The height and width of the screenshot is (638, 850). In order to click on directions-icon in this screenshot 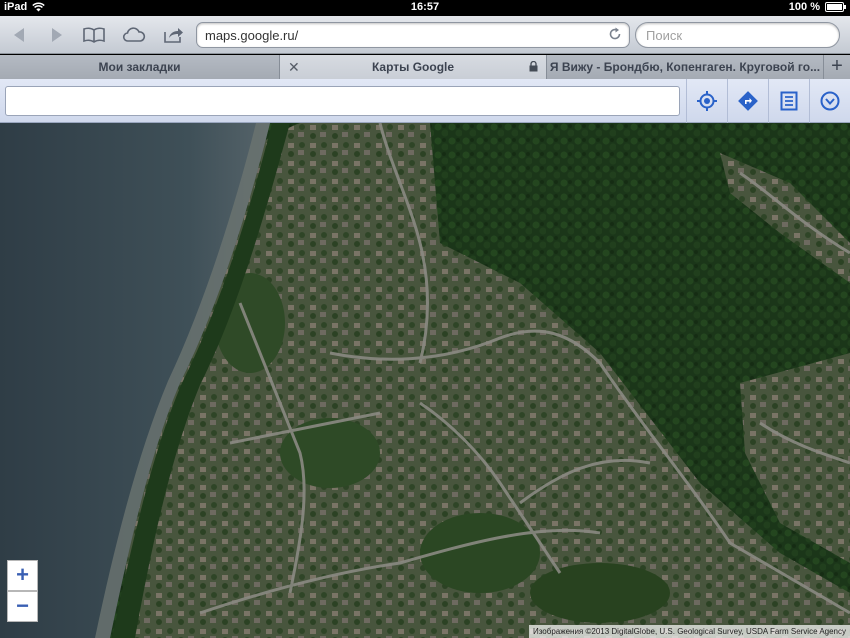, I will do `click(748, 101)`.